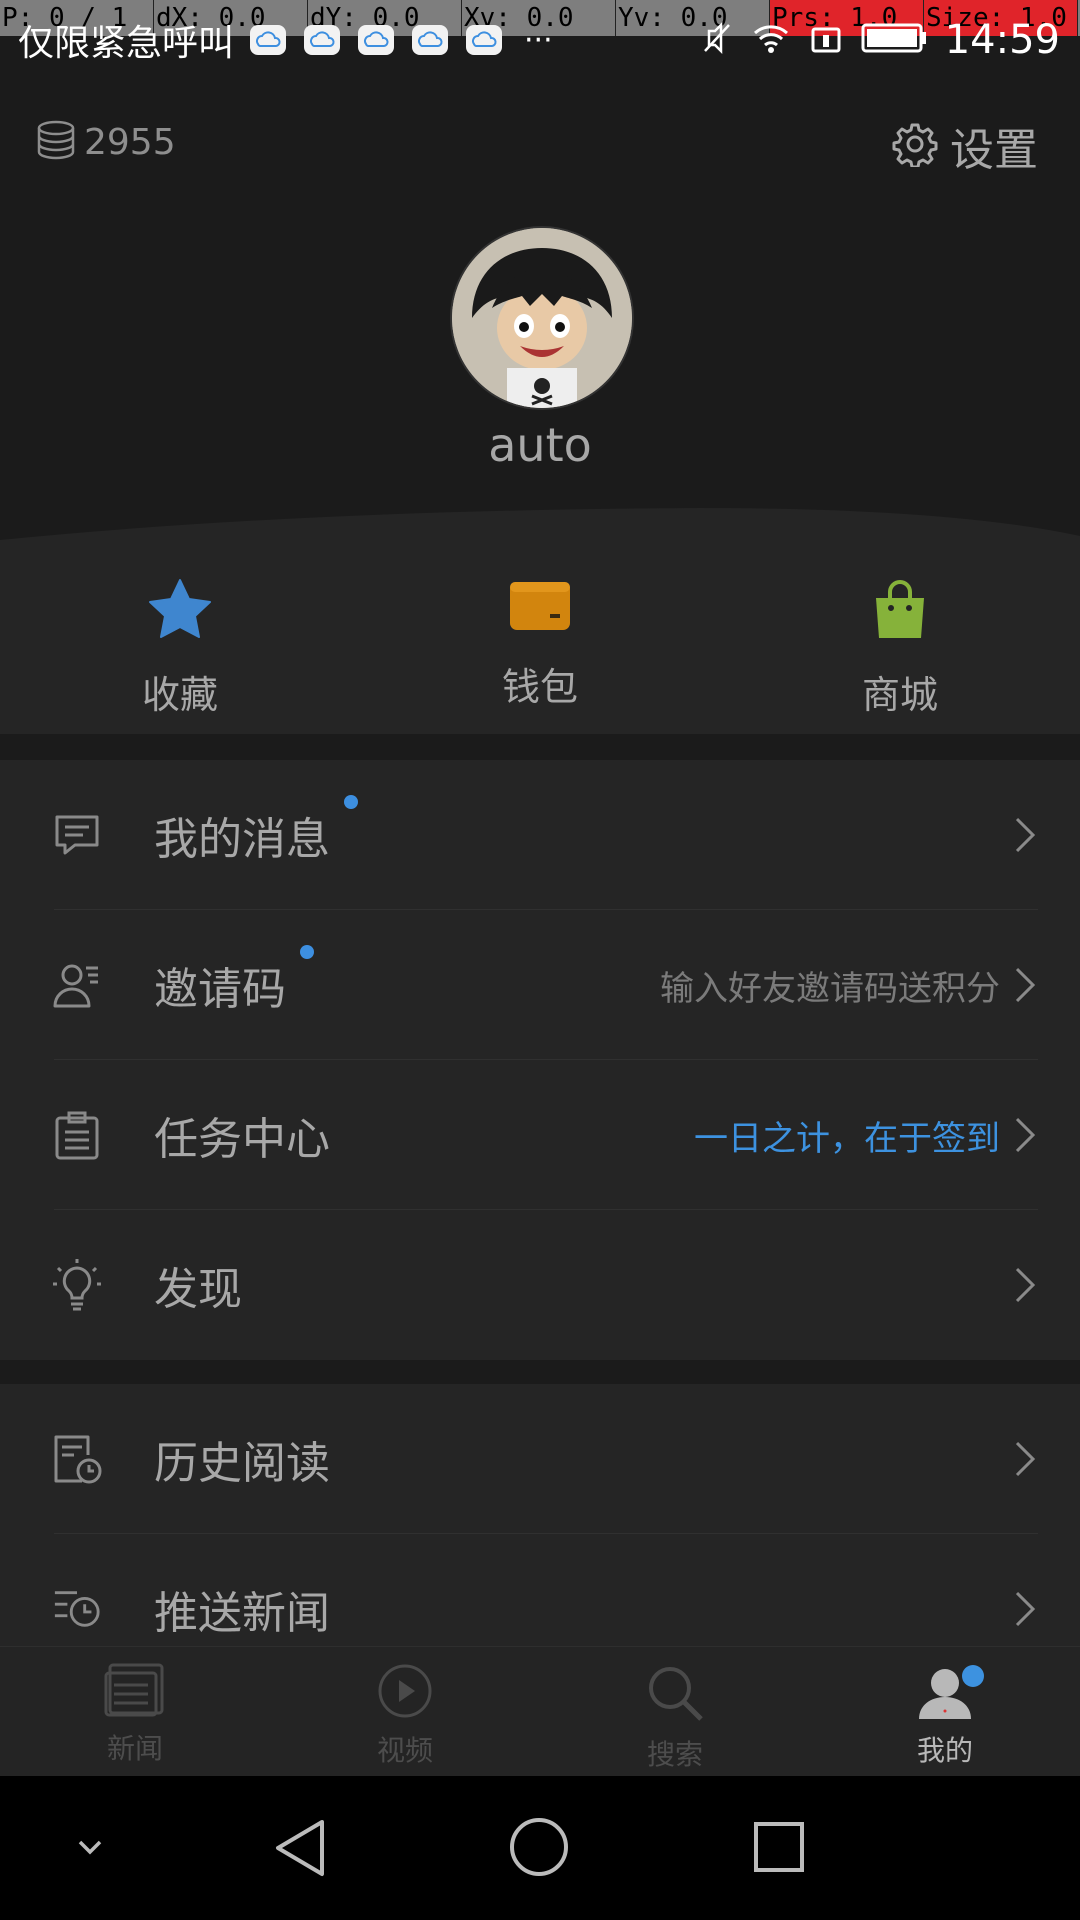  What do you see at coordinates (994, 150) in the screenshot?
I see `settings-label: 设置` at bounding box center [994, 150].